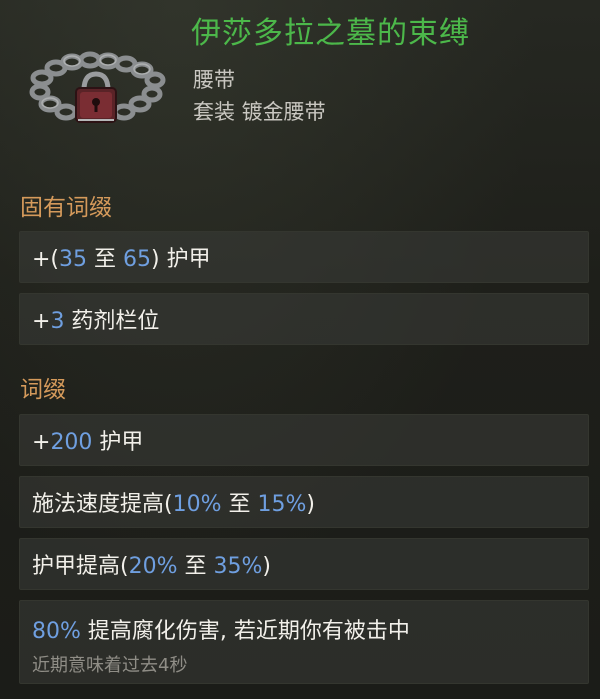 This screenshot has width=600, height=699. I want to click on affix-text: 施法速度提高(10% 至 15%), so click(173, 504).